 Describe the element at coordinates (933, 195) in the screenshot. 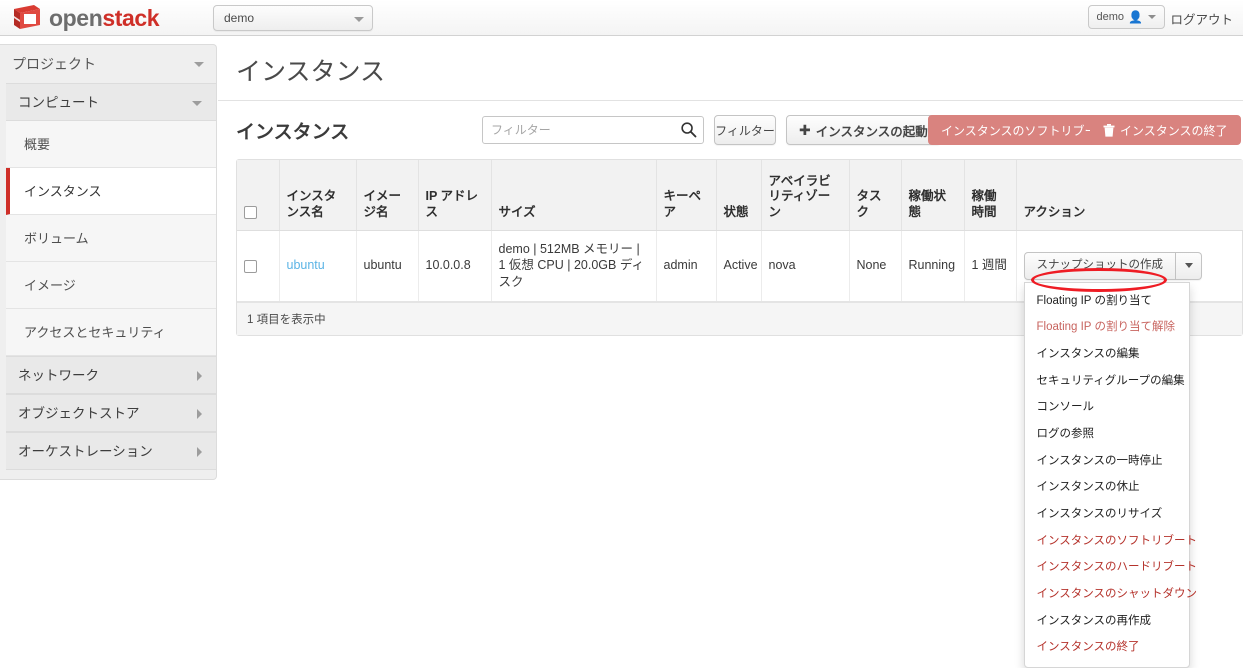

I see `column-header-power-state: 稼働状態` at that location.